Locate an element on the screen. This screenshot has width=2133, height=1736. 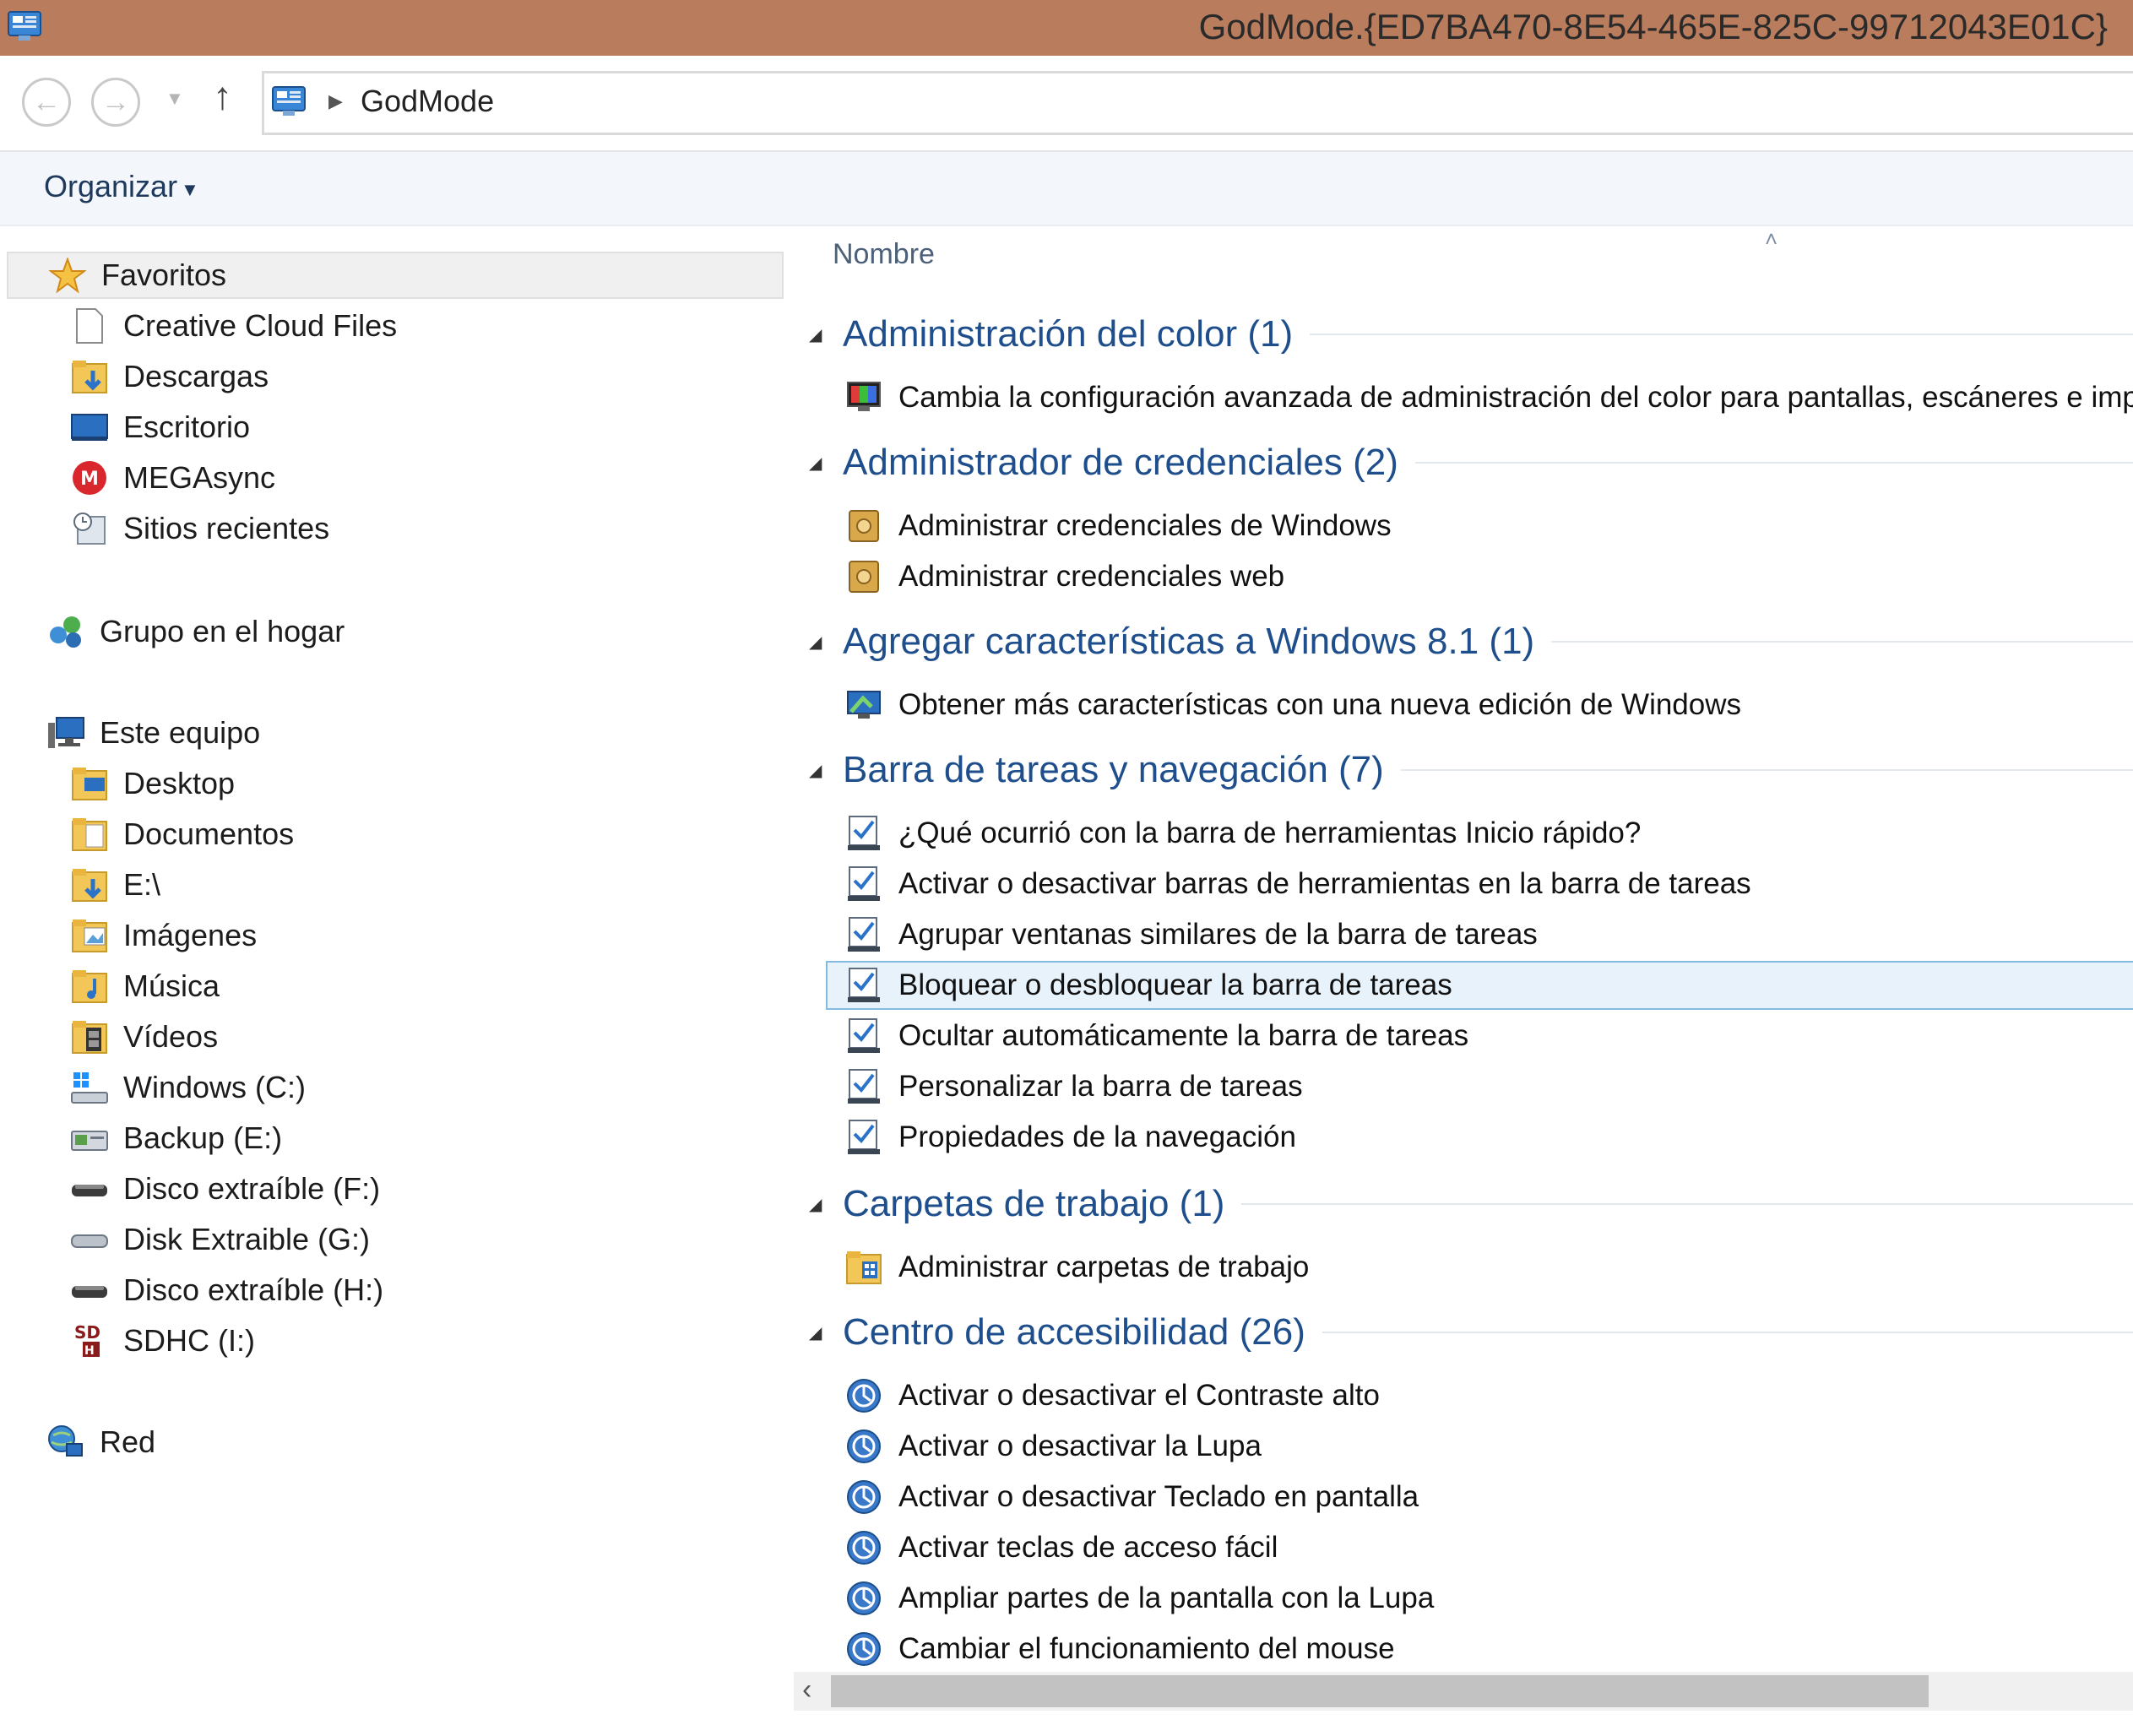
list-item: Activar o desactivar el Contraste alto is located at coordinates (1480, 1395).